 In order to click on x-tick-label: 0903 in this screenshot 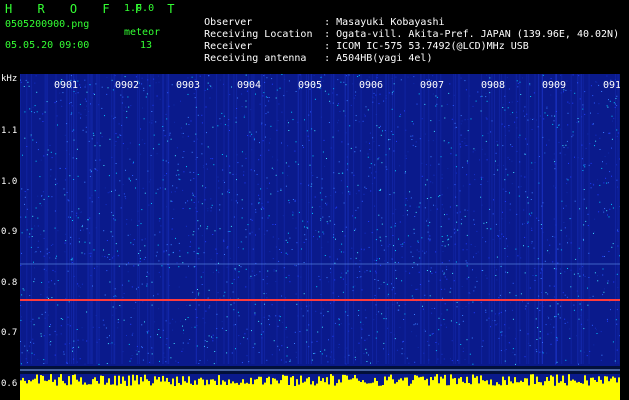, I will do `click(188, 85)`.